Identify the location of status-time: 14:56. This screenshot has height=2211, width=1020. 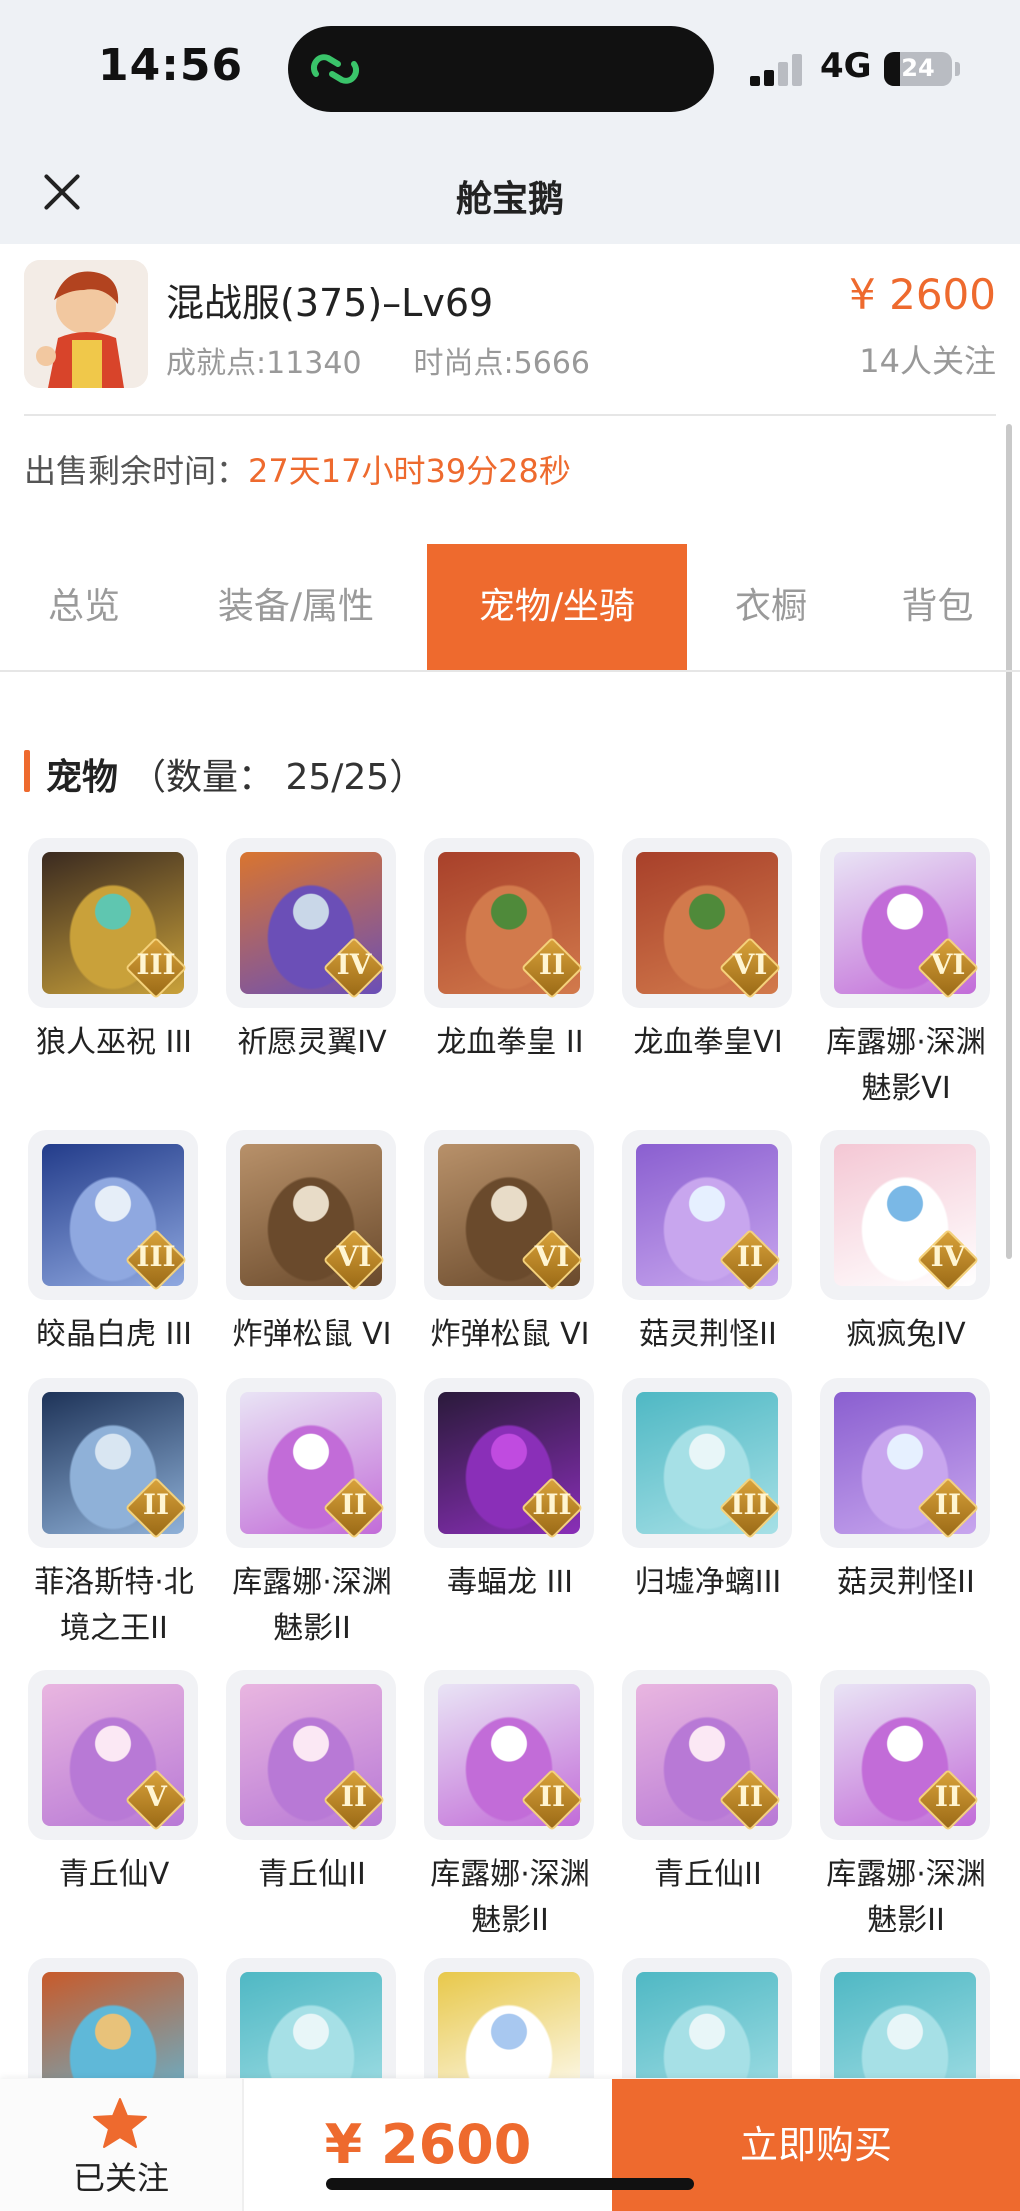
(171, 65).